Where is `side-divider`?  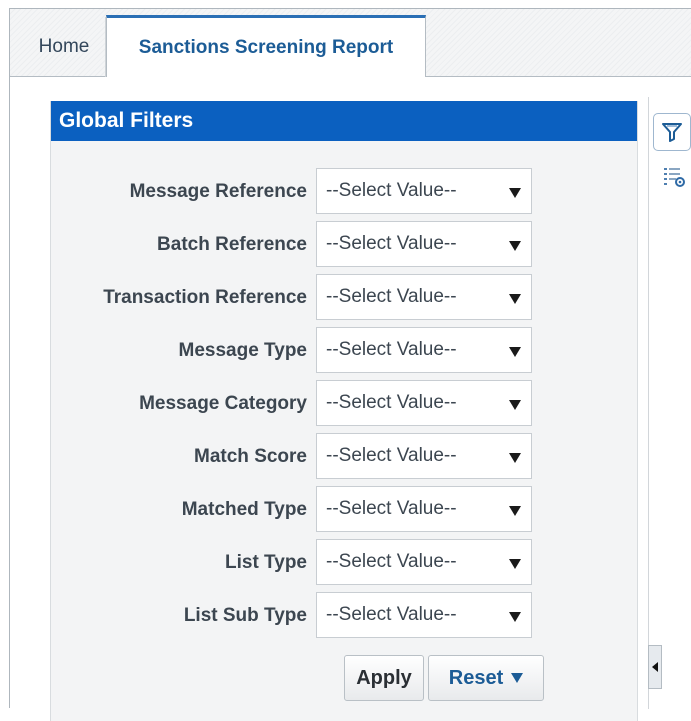 side-divider is located at coordinates (648, 403).